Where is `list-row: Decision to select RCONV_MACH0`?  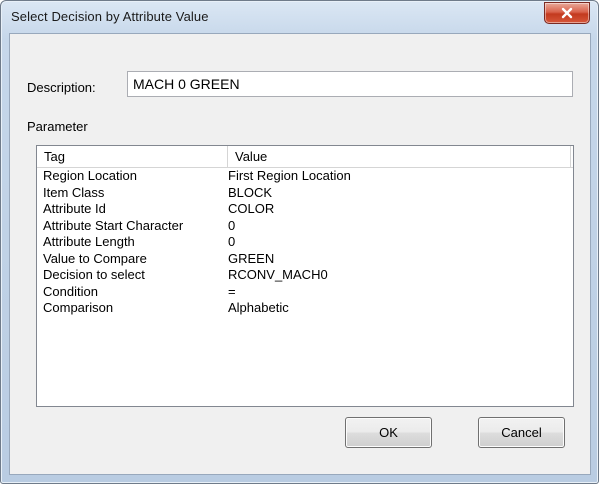
list-row: Decision to select RCONV_MACH0 is located at coordinates (305, 275).